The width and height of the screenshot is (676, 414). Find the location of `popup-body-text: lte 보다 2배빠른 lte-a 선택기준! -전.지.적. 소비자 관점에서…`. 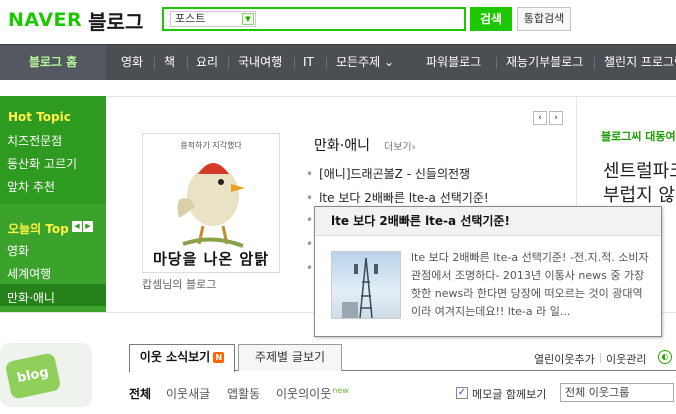

popup-body-text: lte 보다 2배빠른 lte-a 선택기준! -전.지.적. 소비자 관점에서… is located at coordinates (530, 284).